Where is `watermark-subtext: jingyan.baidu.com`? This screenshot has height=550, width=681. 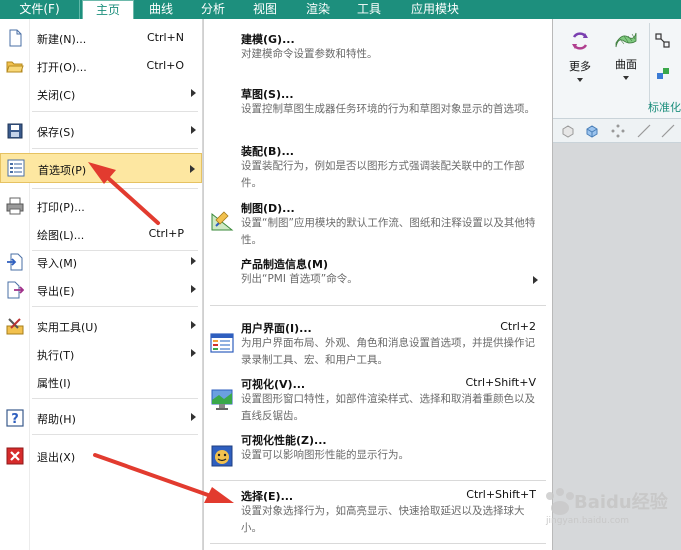 watermark-subtext: jingyan.baidu.com is located at coordinates (588, 521).